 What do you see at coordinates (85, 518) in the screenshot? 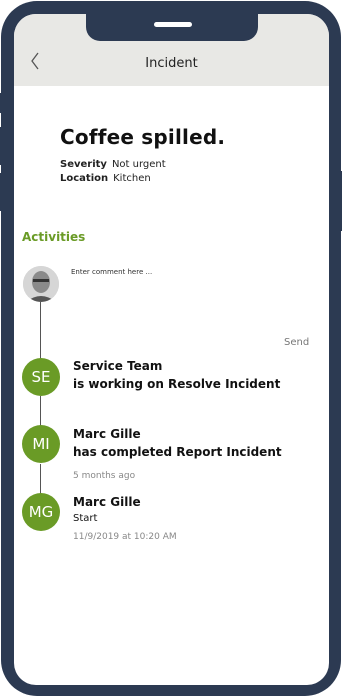
I see `activity-description: Start` at bounding box center [85, 518].